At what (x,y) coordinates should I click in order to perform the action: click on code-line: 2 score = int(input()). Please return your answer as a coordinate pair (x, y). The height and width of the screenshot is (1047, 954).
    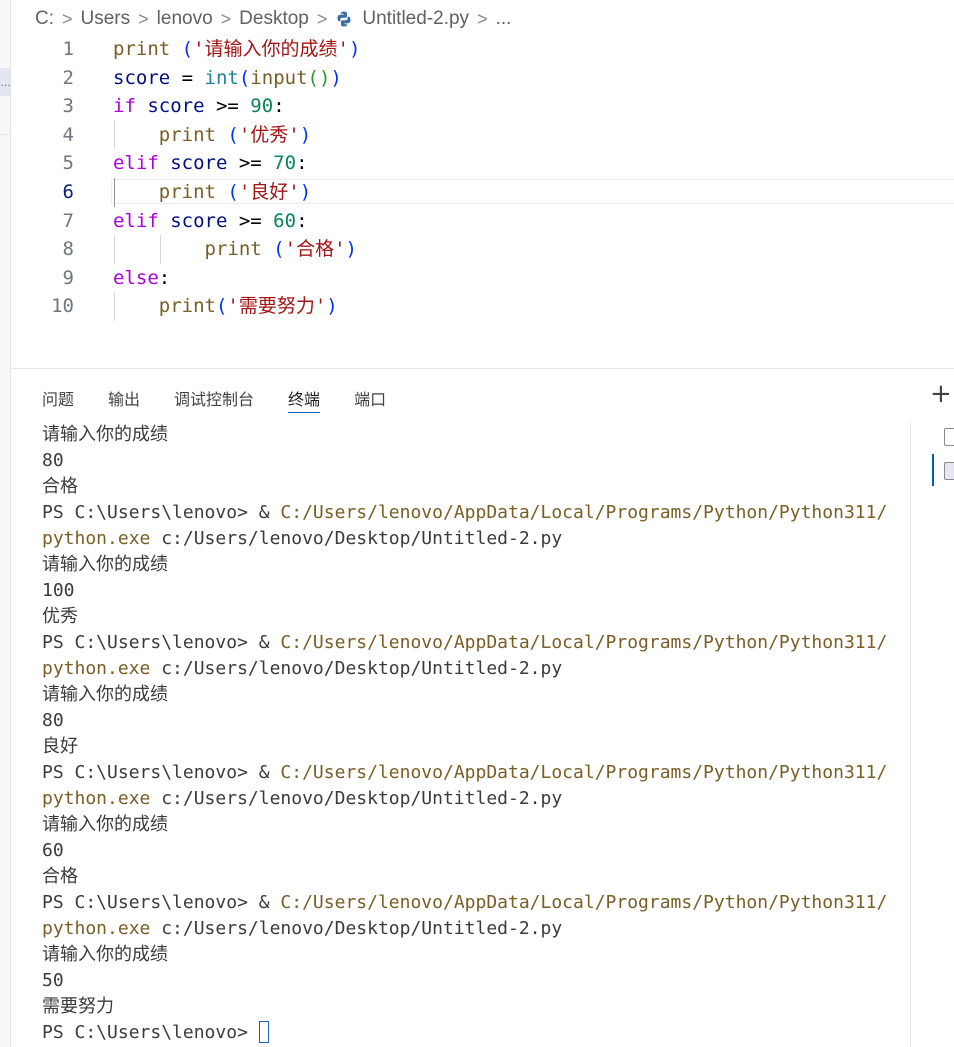
    Looking at the image, I should click on (482, 78).